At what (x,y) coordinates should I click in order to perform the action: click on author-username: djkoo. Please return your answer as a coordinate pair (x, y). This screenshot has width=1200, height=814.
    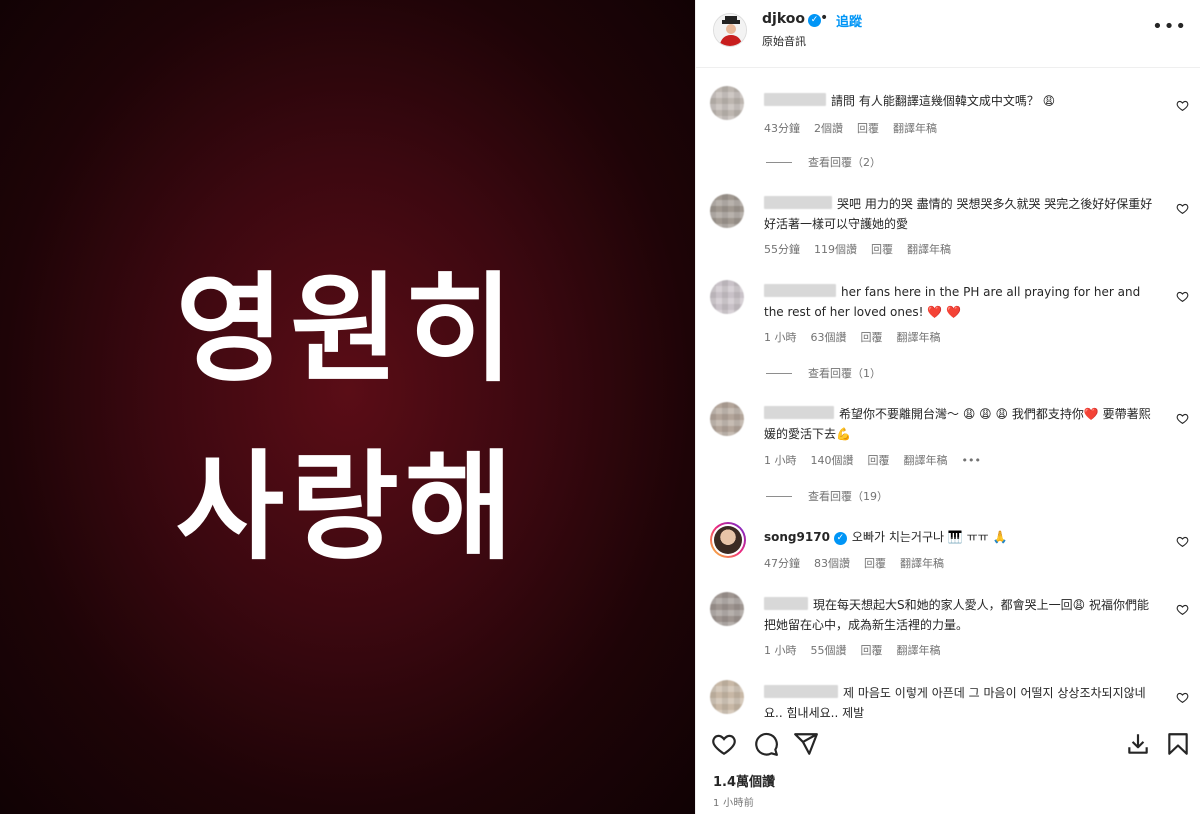
    Looking at the image, I should click on (783, 19).